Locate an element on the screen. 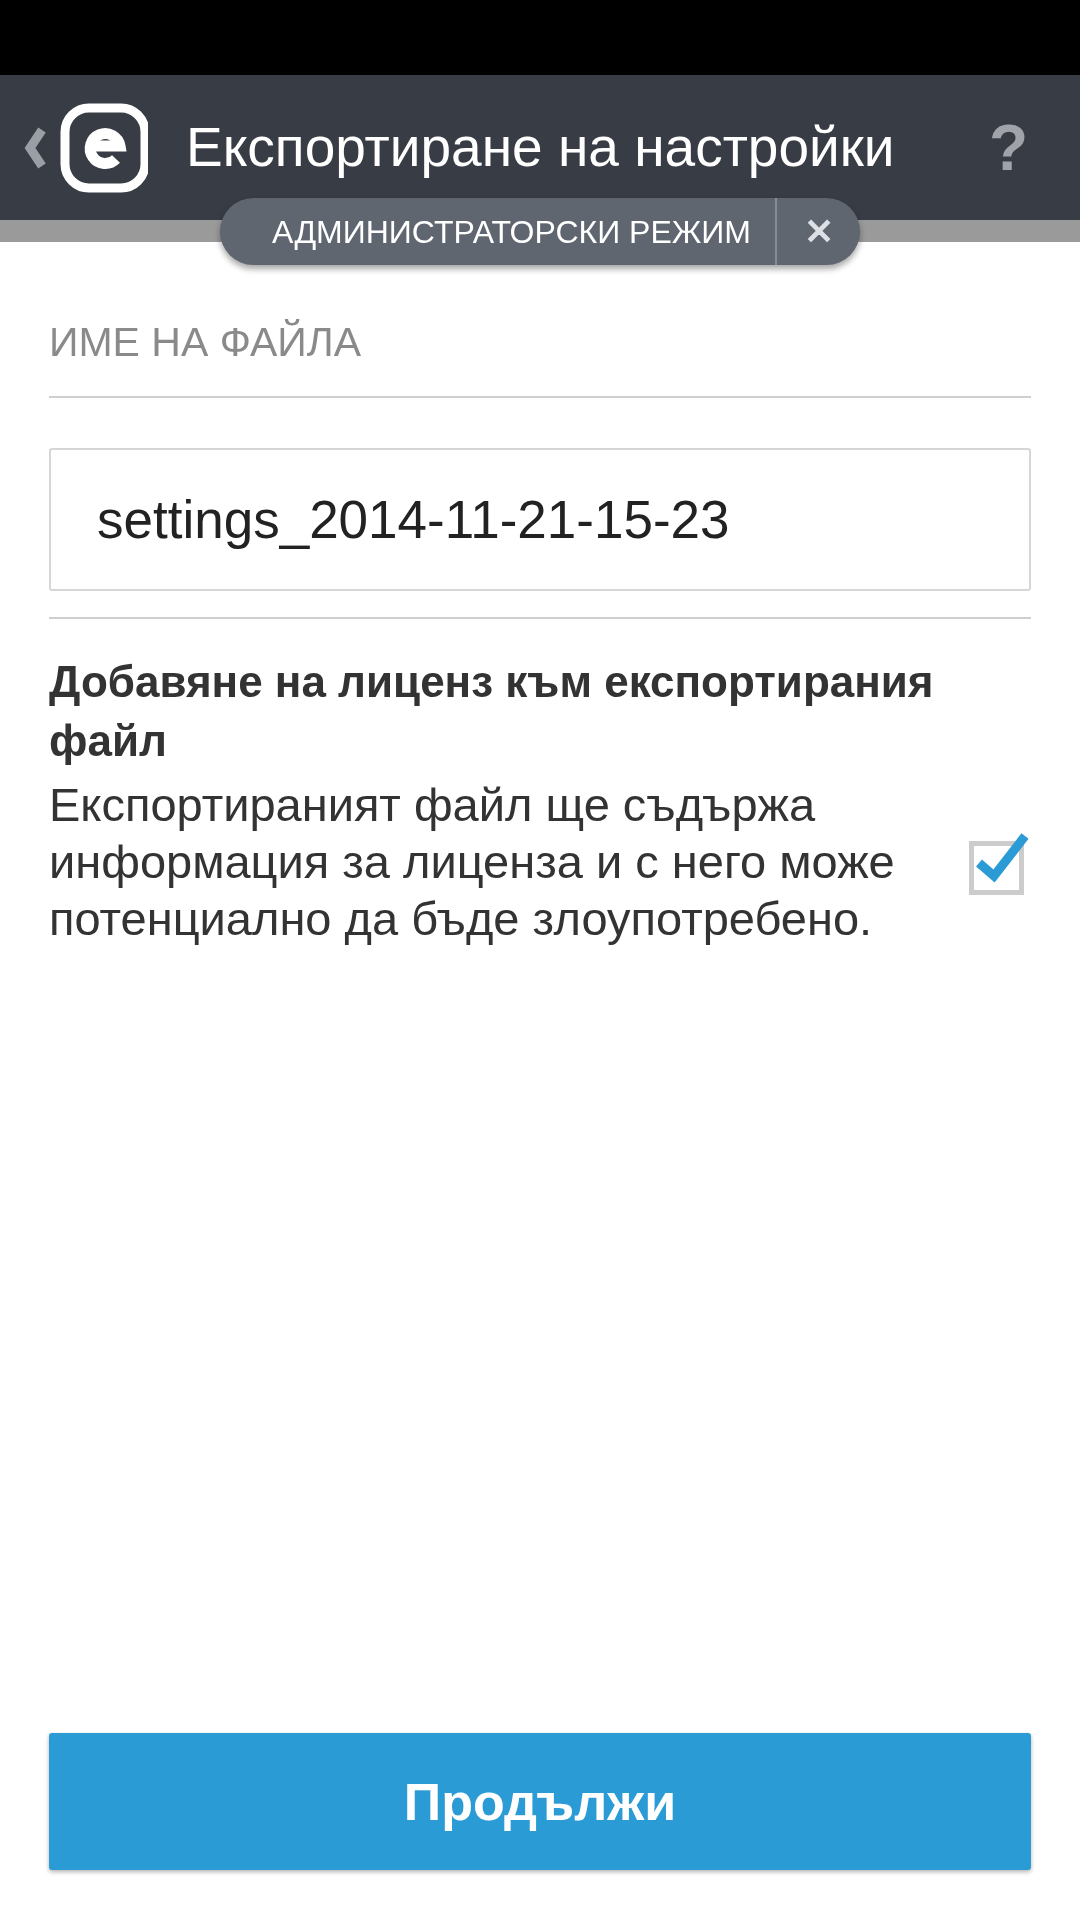 Image resolution: width=1080 pixels, height=1920 pixels. close-button: ✕ is located at coordinates (818, 231).